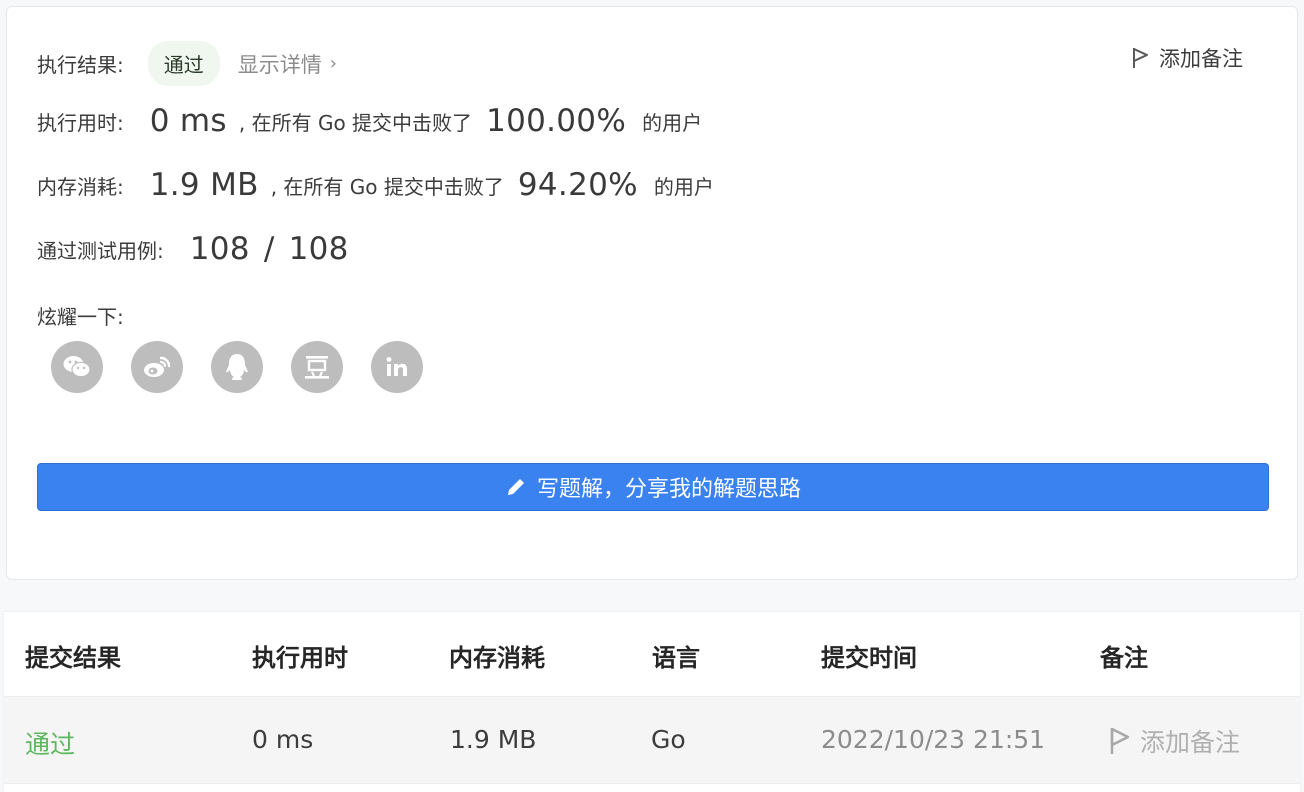 This screenshot has height=792, width=1304. I want to click on add-note-button: 添加备注, so click(1187, 58).